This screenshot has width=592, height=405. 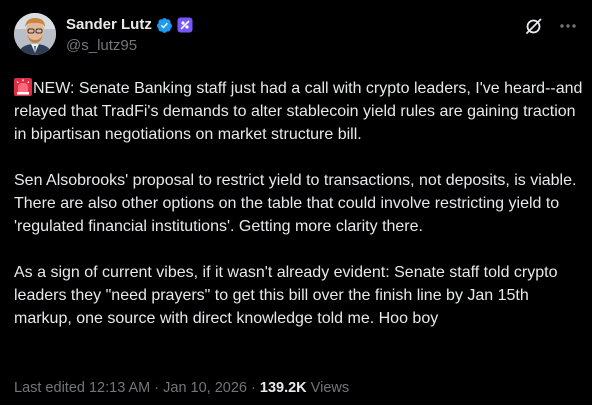 I want to click on siren-emoji-icon, so click(x=23, y=87).